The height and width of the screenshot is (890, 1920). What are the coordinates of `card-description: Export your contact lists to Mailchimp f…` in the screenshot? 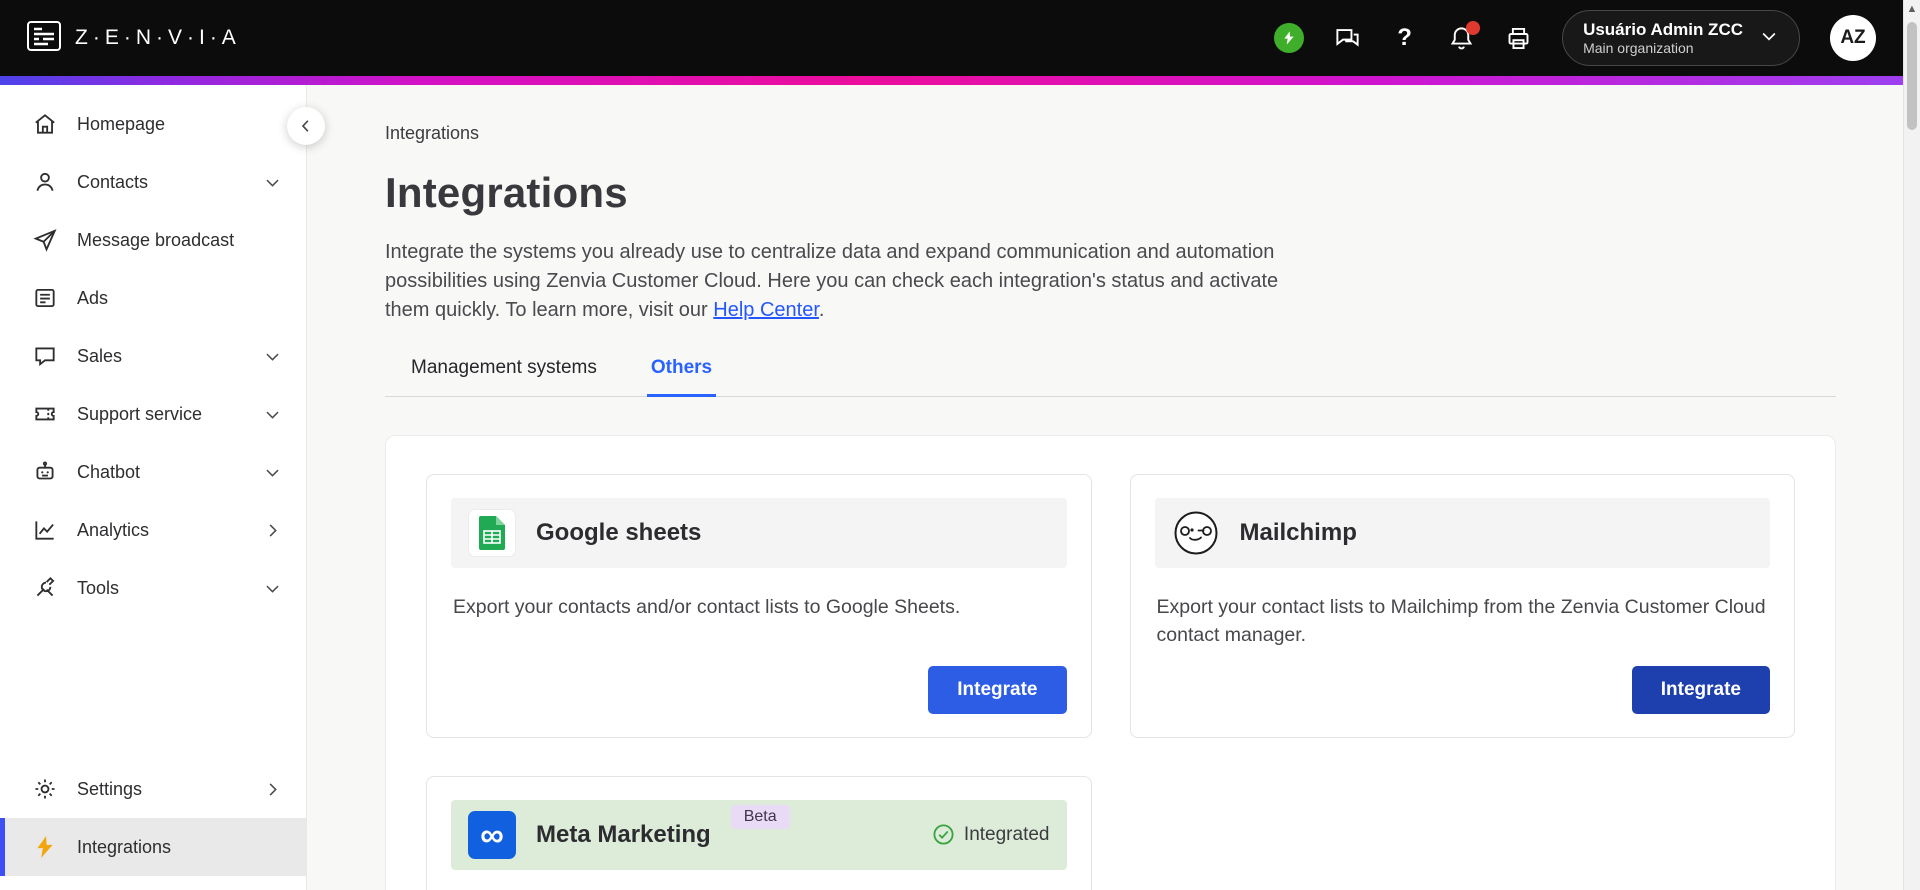 It's located at (1461, 621).